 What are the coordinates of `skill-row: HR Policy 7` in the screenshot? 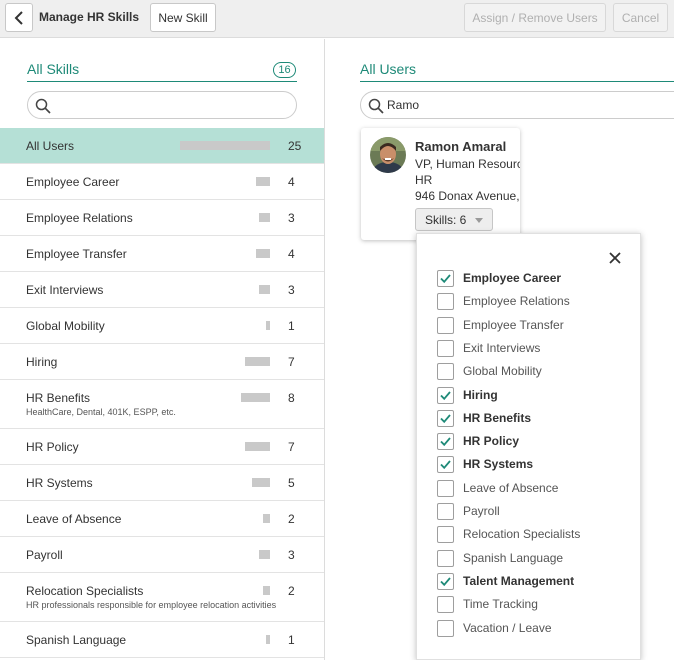 It's located at (162, 447).